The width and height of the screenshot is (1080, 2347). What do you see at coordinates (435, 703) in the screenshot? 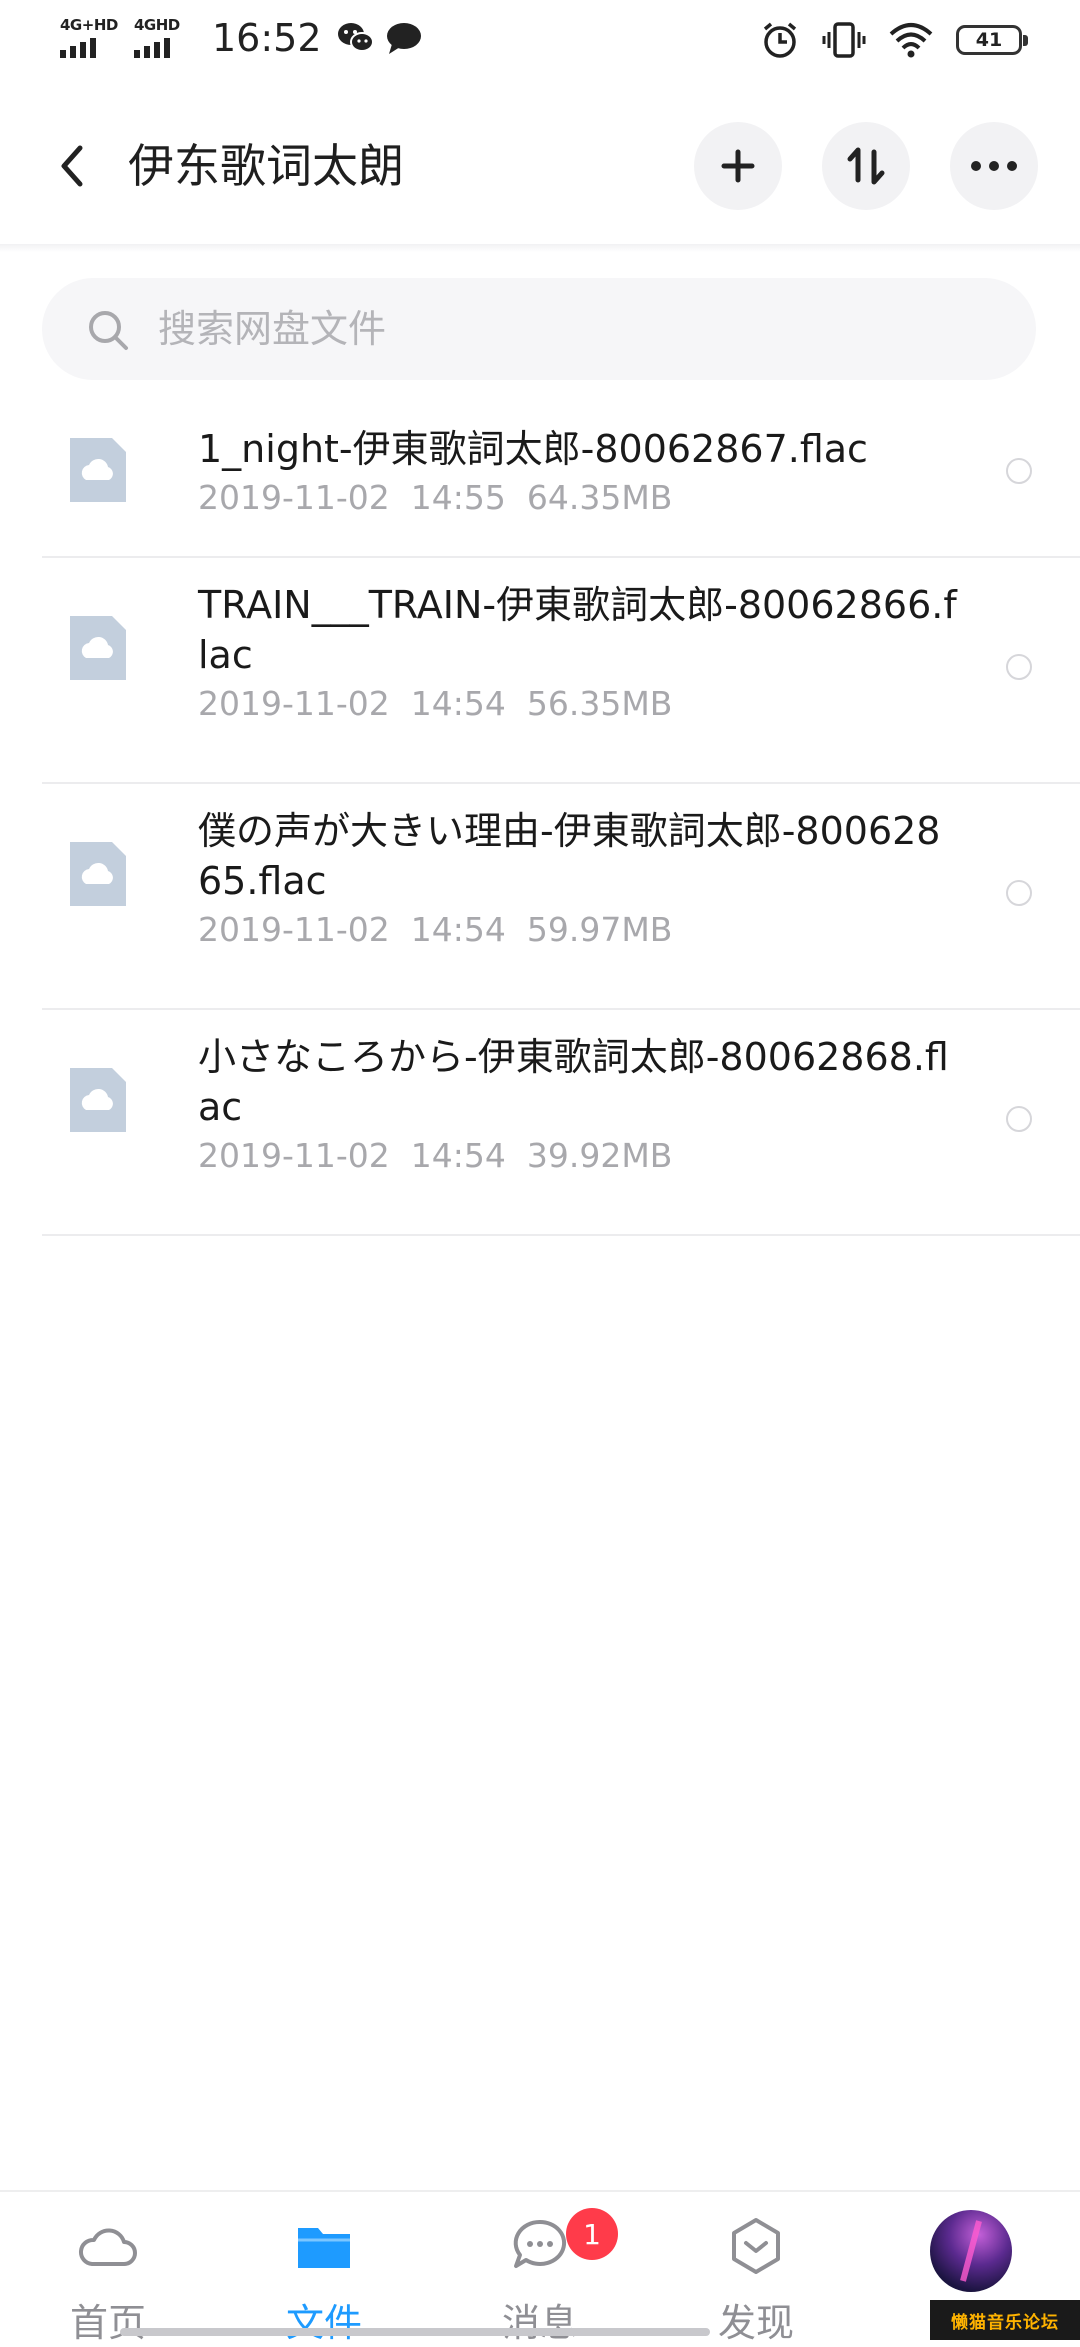
I see `file-meta: 2019-11-02 14:54 56.35MB` at bounding box center [435, 703].